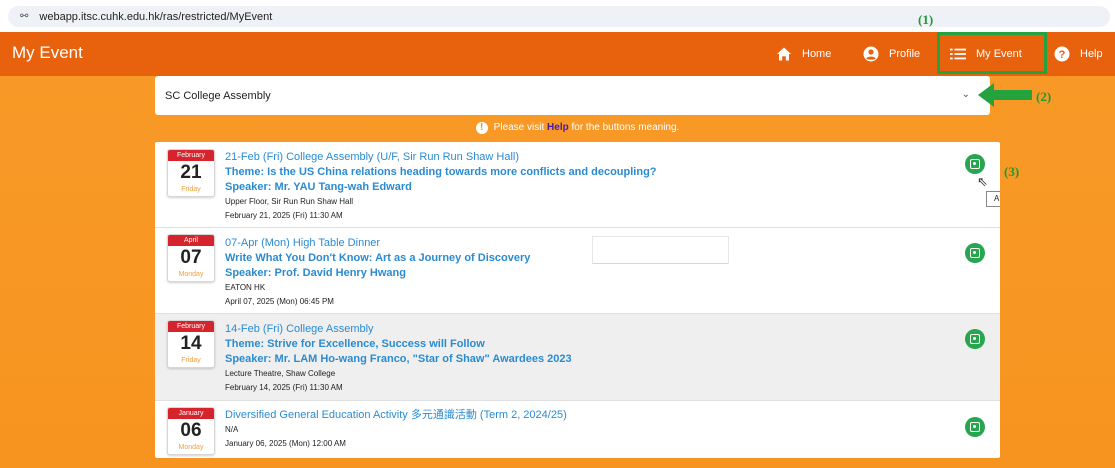 The width and height of the screenshot is (1115, 468). I want to click on exclamation-icon: !, so click(481, 128).